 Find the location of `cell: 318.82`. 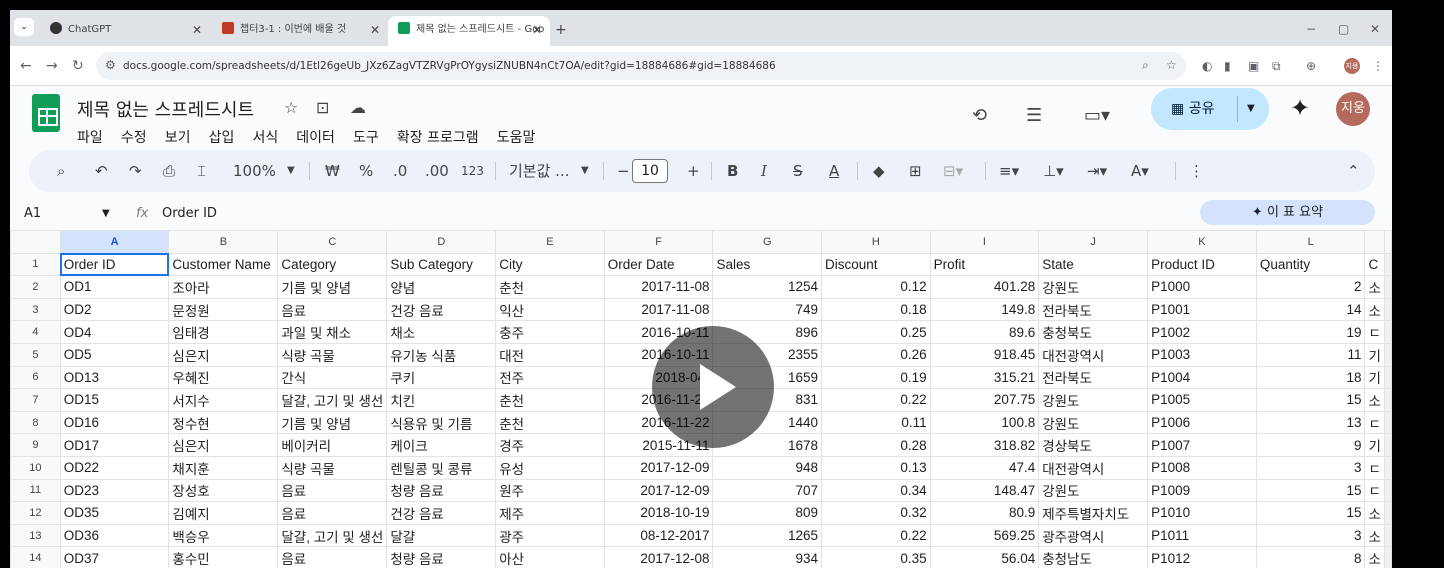

cell: 318.82 is located at coordinates (984, 445).